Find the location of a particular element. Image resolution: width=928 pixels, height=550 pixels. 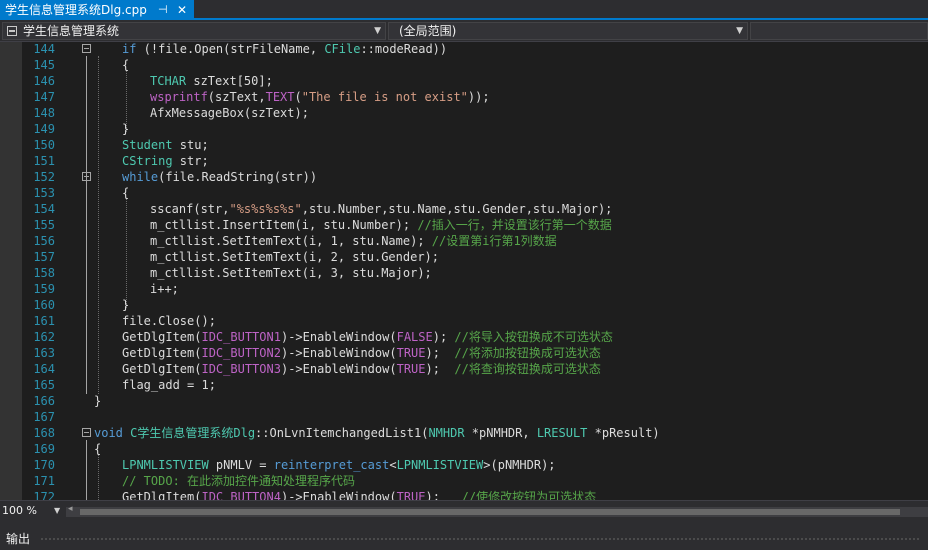

code-line: 161 file.Close(); is located at coordinates (464, 321).